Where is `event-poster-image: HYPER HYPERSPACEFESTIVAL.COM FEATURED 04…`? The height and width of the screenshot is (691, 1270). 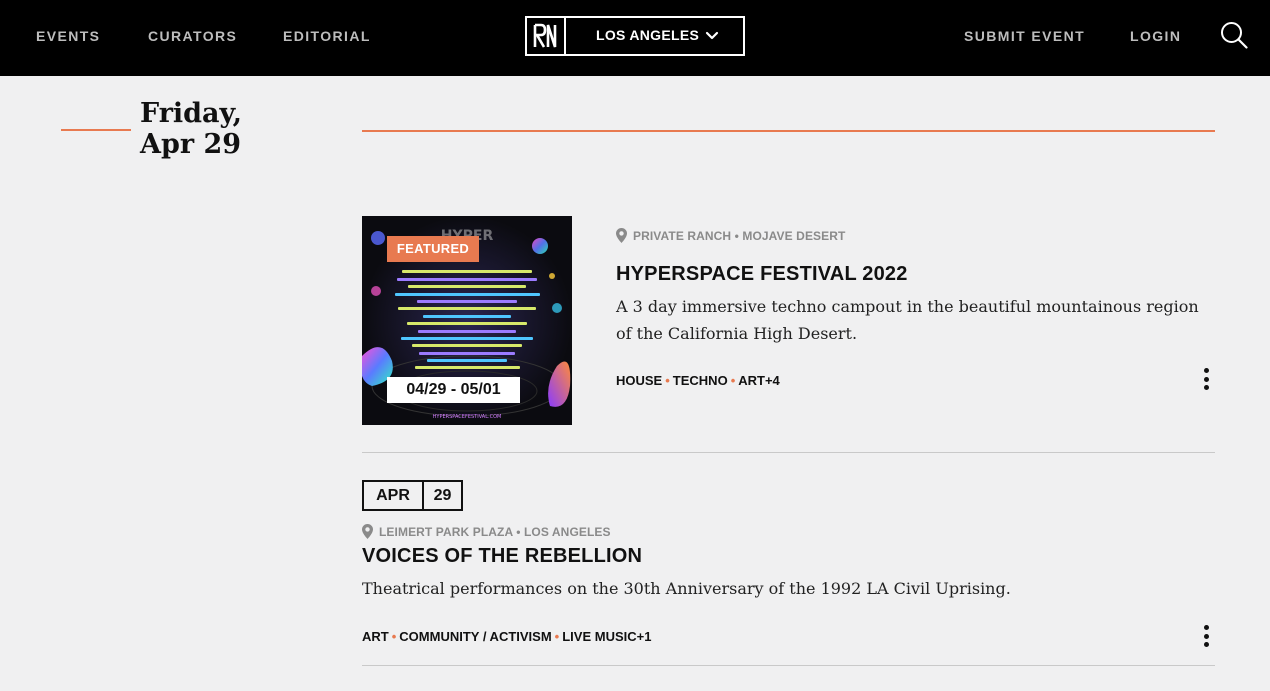
event-poster-image: HYPER HYPERSPACEFESTIVAL.COM FEATURED 04… is located at coordinates (467, 320).